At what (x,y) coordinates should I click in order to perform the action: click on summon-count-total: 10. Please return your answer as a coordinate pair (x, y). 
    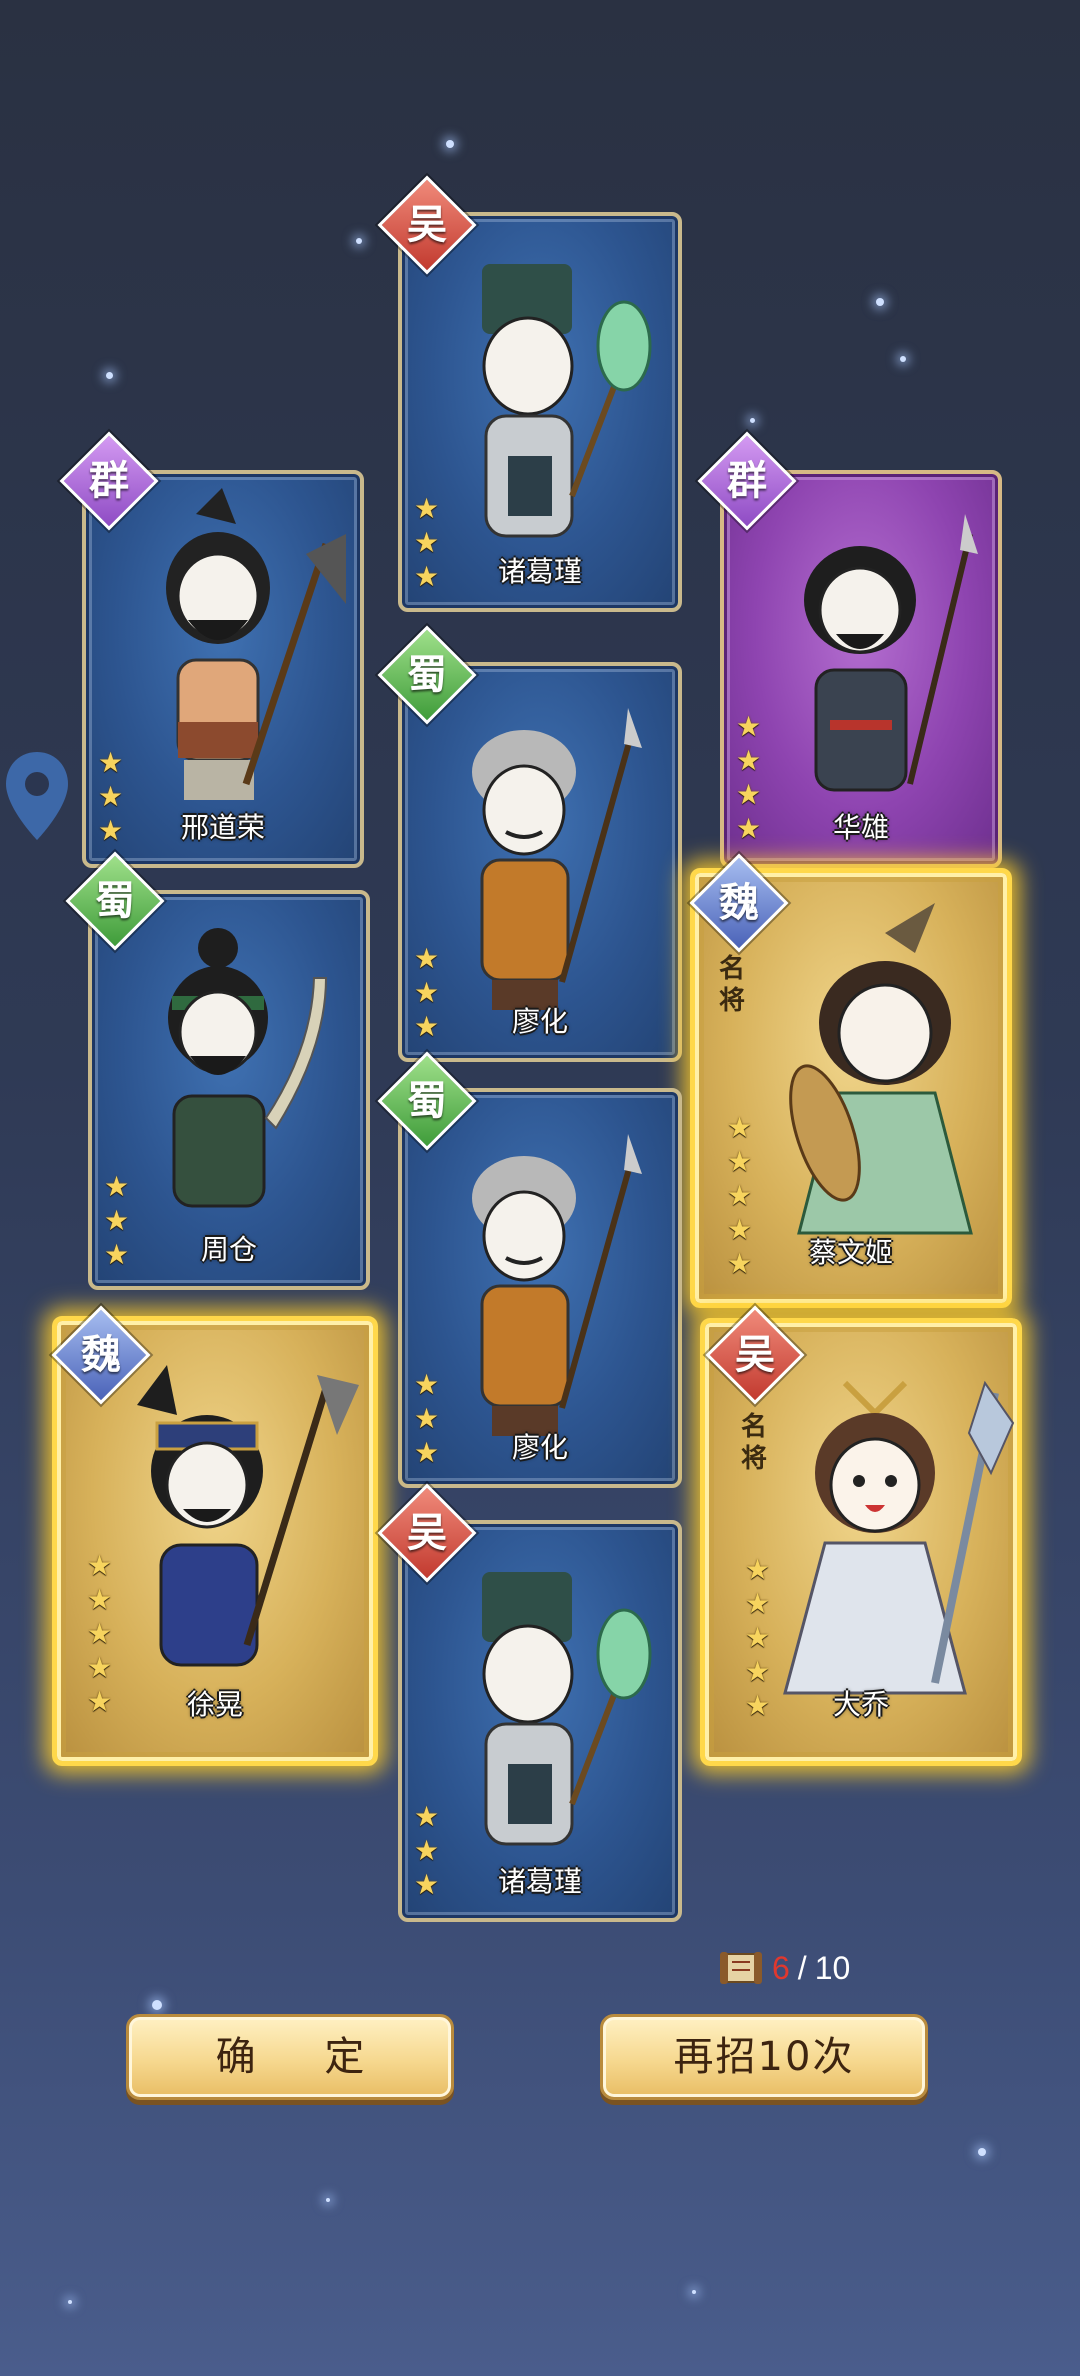
    Looking at the image, I should click on (832, 1967).